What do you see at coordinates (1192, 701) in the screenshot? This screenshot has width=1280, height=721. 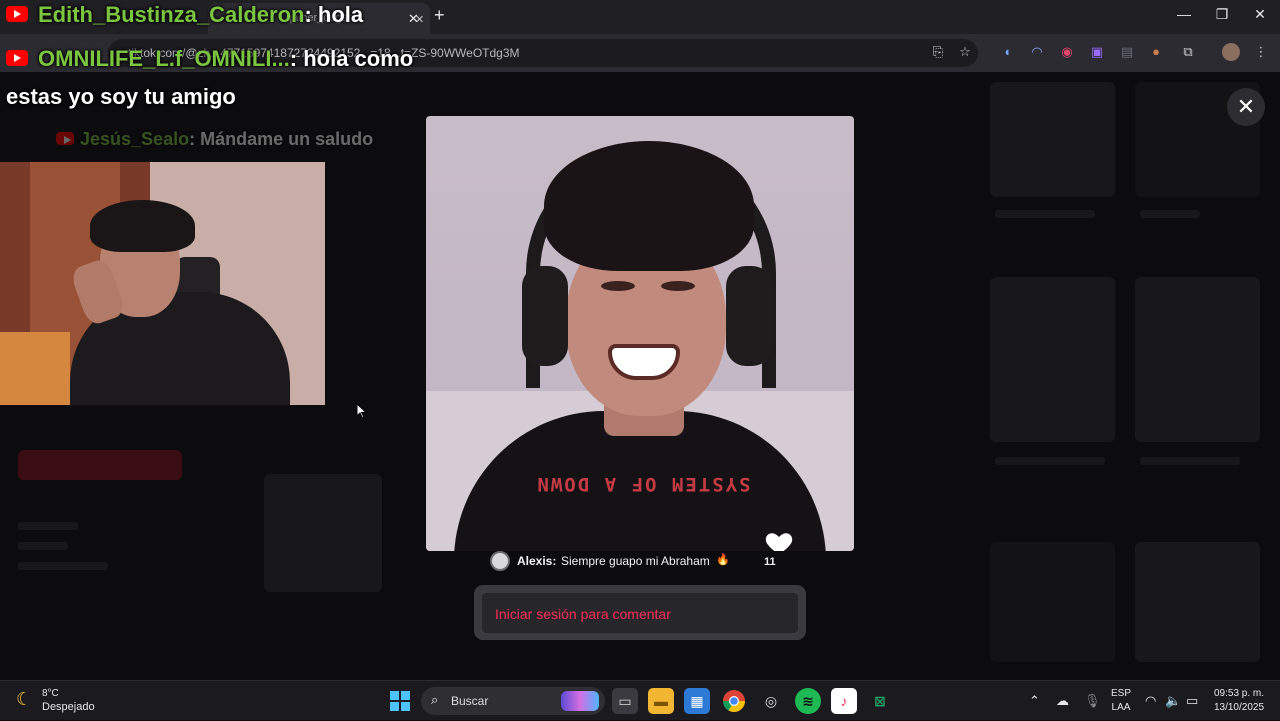 I see `battery-icon: ▭` at bounding box center [1192, 701].